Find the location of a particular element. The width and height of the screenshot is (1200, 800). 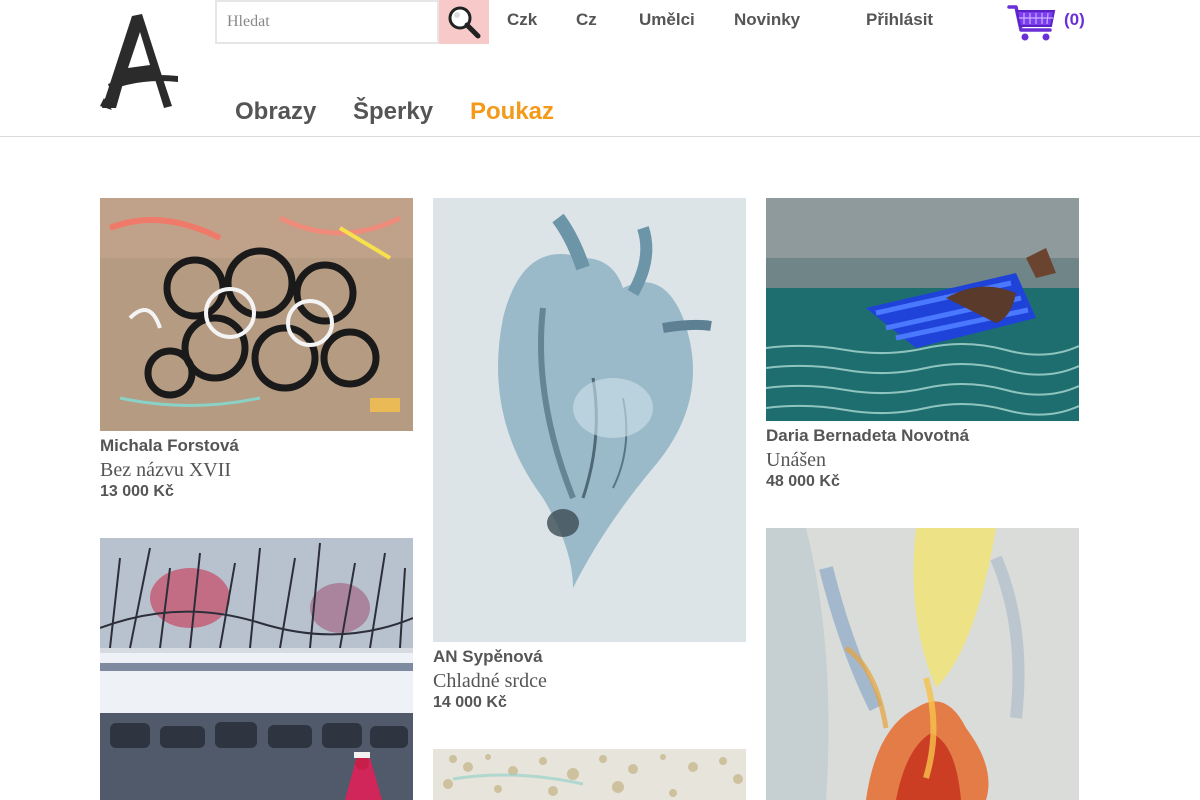

nav-artists: Umělci is located at coordinates (667, 20).